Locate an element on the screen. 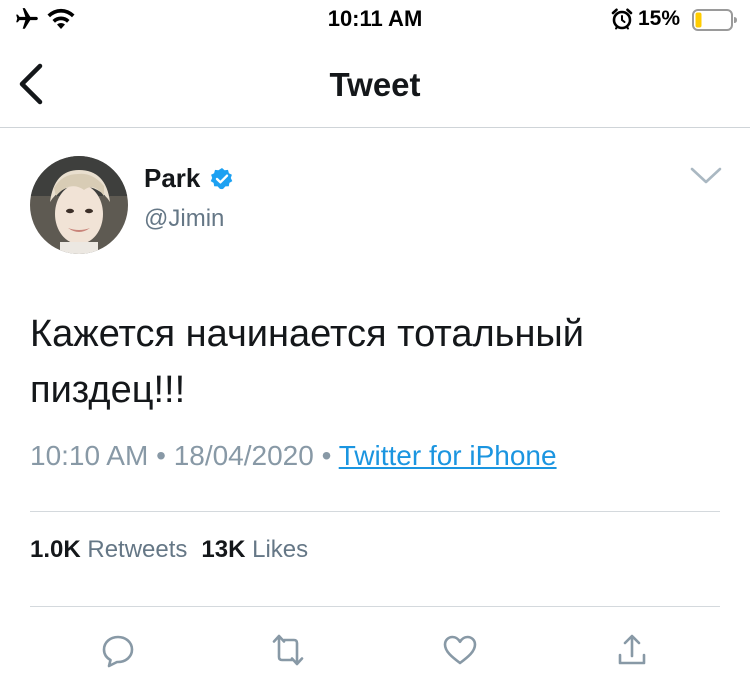  likes-count: 13K is located at coordinates (223, 549).